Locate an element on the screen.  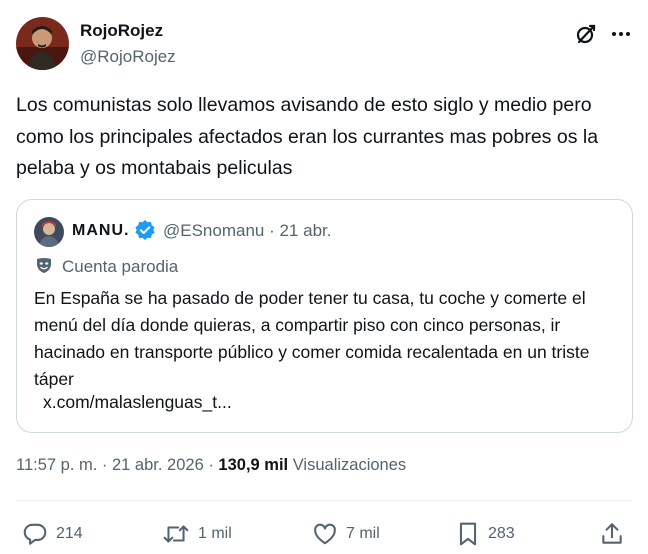
verified-badge-icon is located at coordinates (145, 230).